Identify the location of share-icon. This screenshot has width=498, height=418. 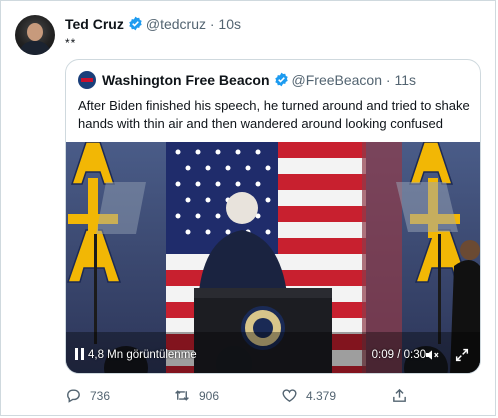
(399, 395).